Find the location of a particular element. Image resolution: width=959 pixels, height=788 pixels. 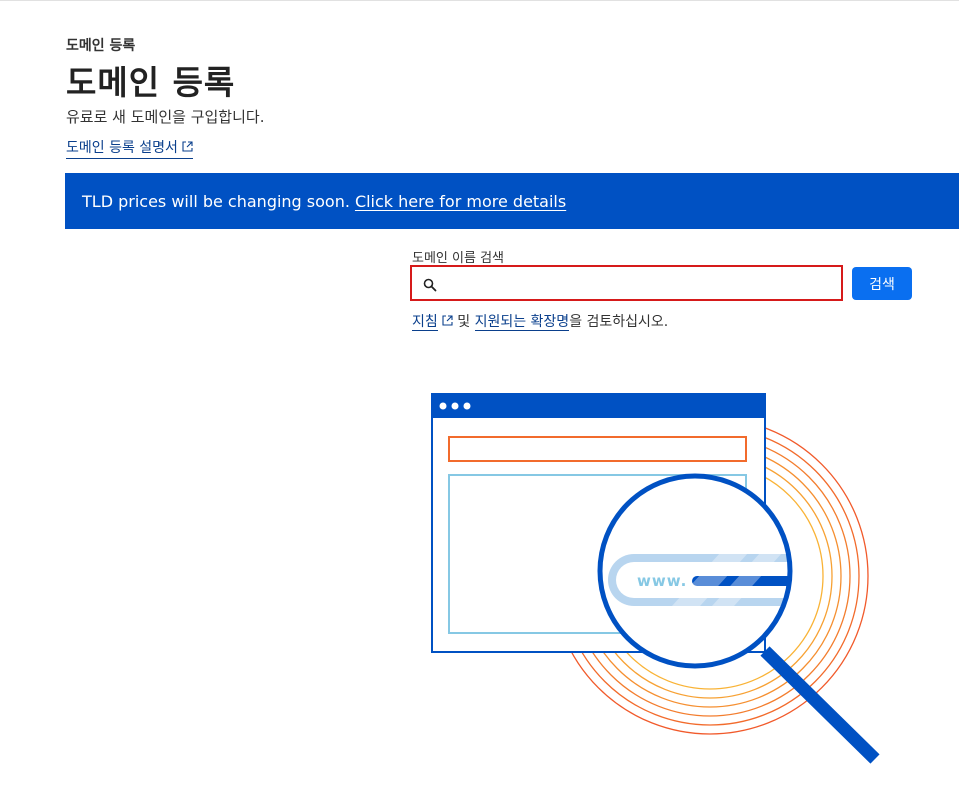

registration-guide-link: 도메인 등록 설명서 is located at coordinates (129, 148).